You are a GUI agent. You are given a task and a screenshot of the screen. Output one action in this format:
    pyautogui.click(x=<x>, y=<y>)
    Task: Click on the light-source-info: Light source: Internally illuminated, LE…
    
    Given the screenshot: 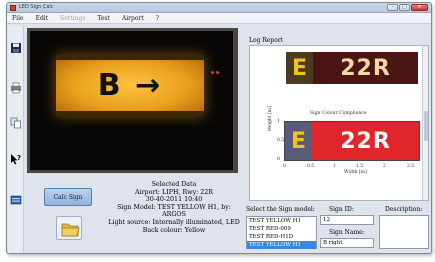 What is the action you would take?
    pyautogui.click(x=174, y=222)
    